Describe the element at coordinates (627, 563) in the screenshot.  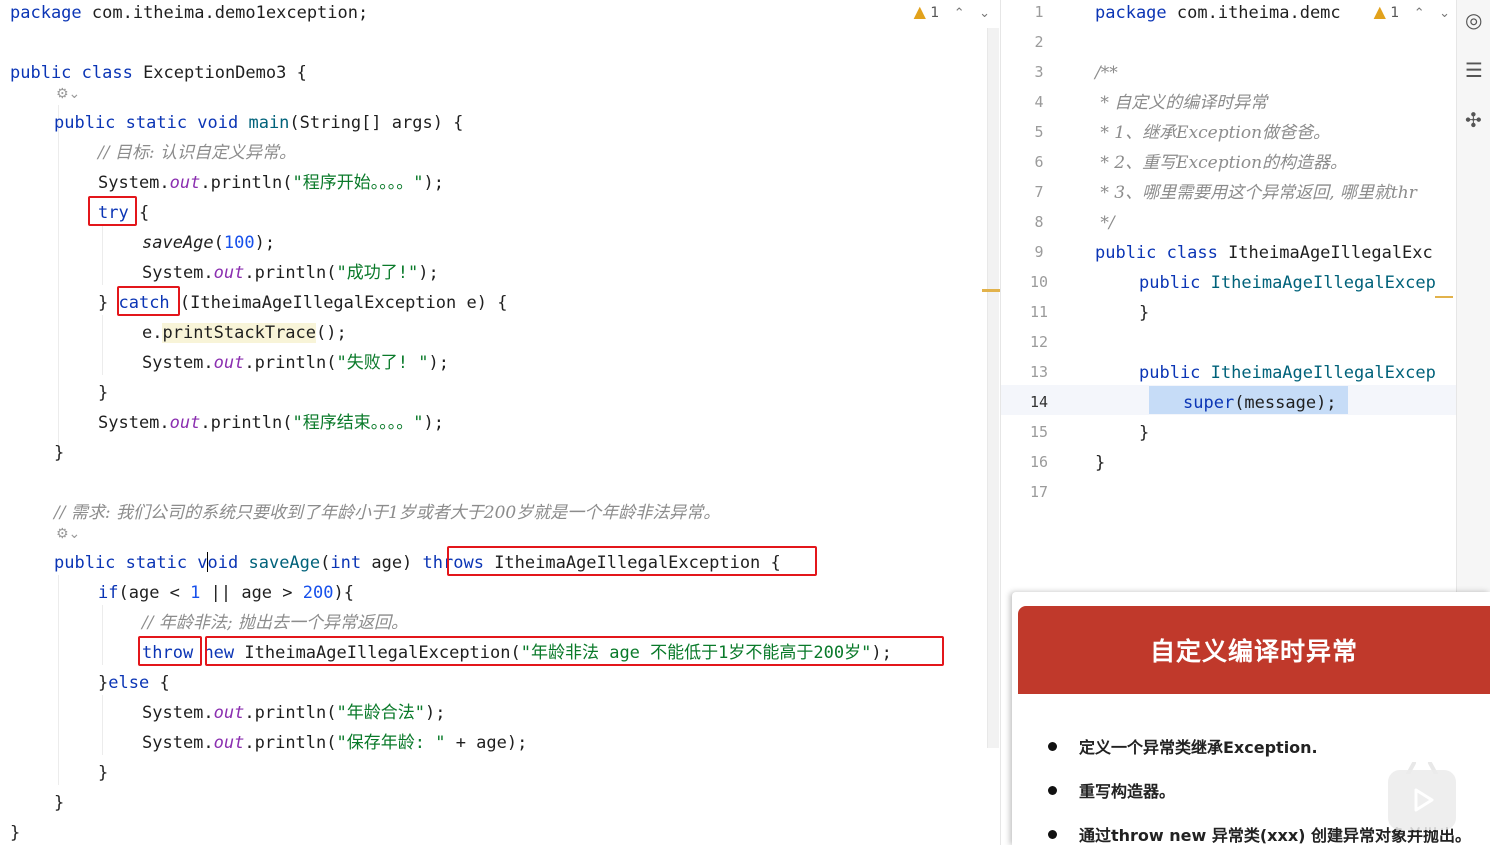
I see `code-token: ItheimaAgeIllegalException` at that location.